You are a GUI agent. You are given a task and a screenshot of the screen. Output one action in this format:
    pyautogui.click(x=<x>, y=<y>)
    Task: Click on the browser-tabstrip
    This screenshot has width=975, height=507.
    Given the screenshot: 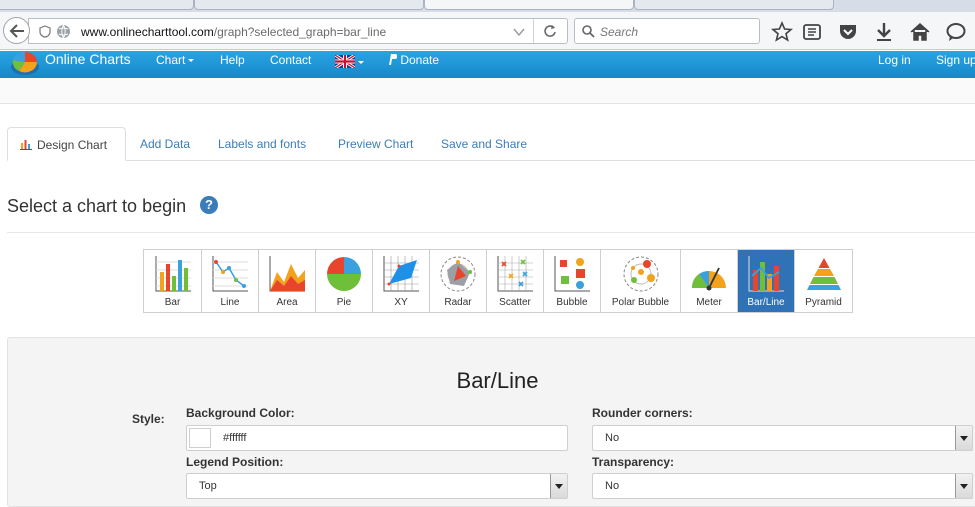 What is the action you would take?
    pyautogui.click(x=487, y=6)
    